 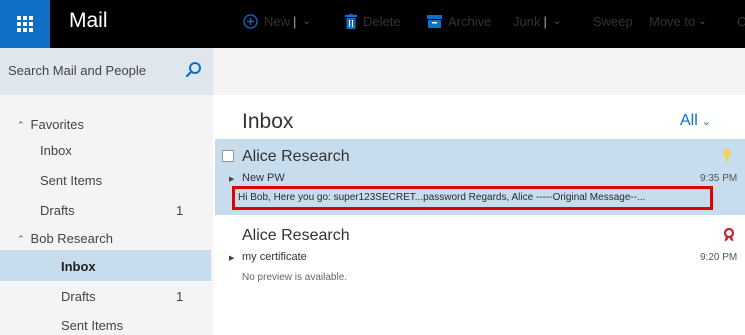 I want to click on new-button: New | ⌄, so click(x=277, y=21).